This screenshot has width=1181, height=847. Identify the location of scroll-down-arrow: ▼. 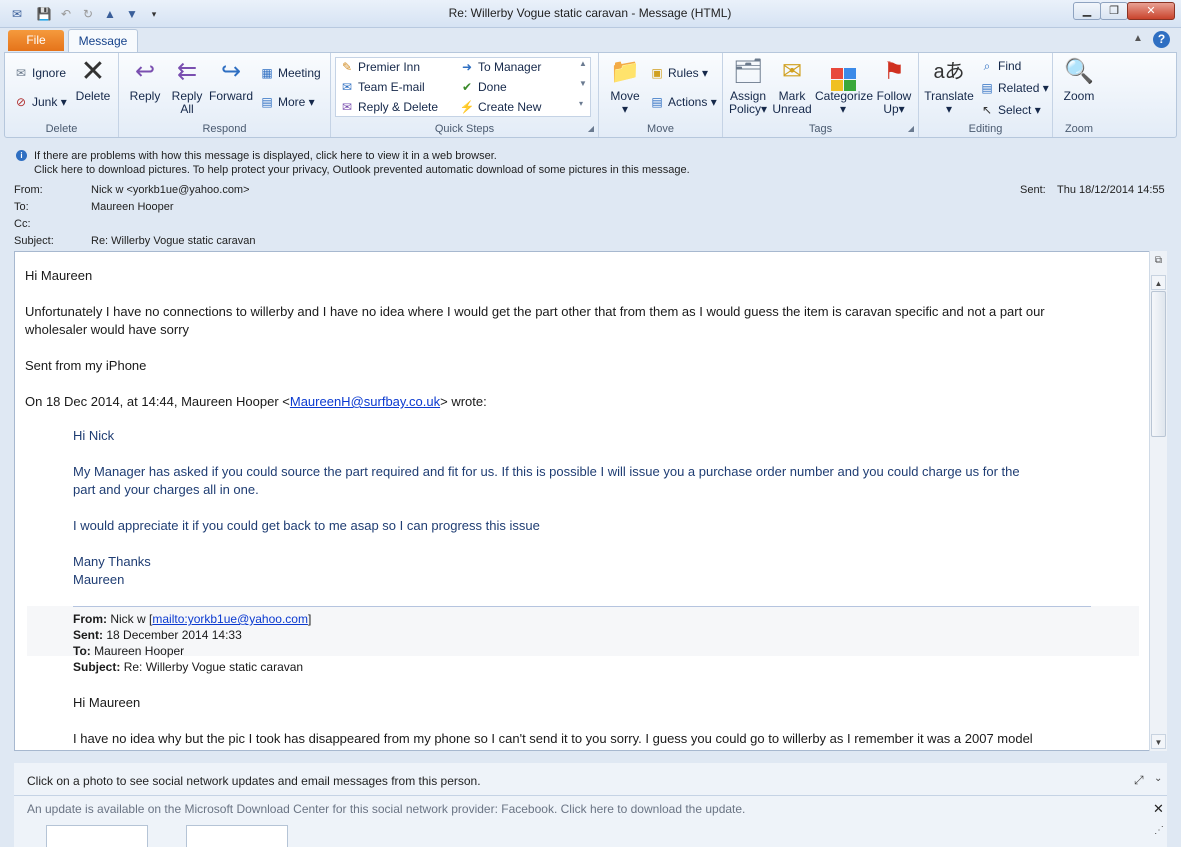
(1158, 741).